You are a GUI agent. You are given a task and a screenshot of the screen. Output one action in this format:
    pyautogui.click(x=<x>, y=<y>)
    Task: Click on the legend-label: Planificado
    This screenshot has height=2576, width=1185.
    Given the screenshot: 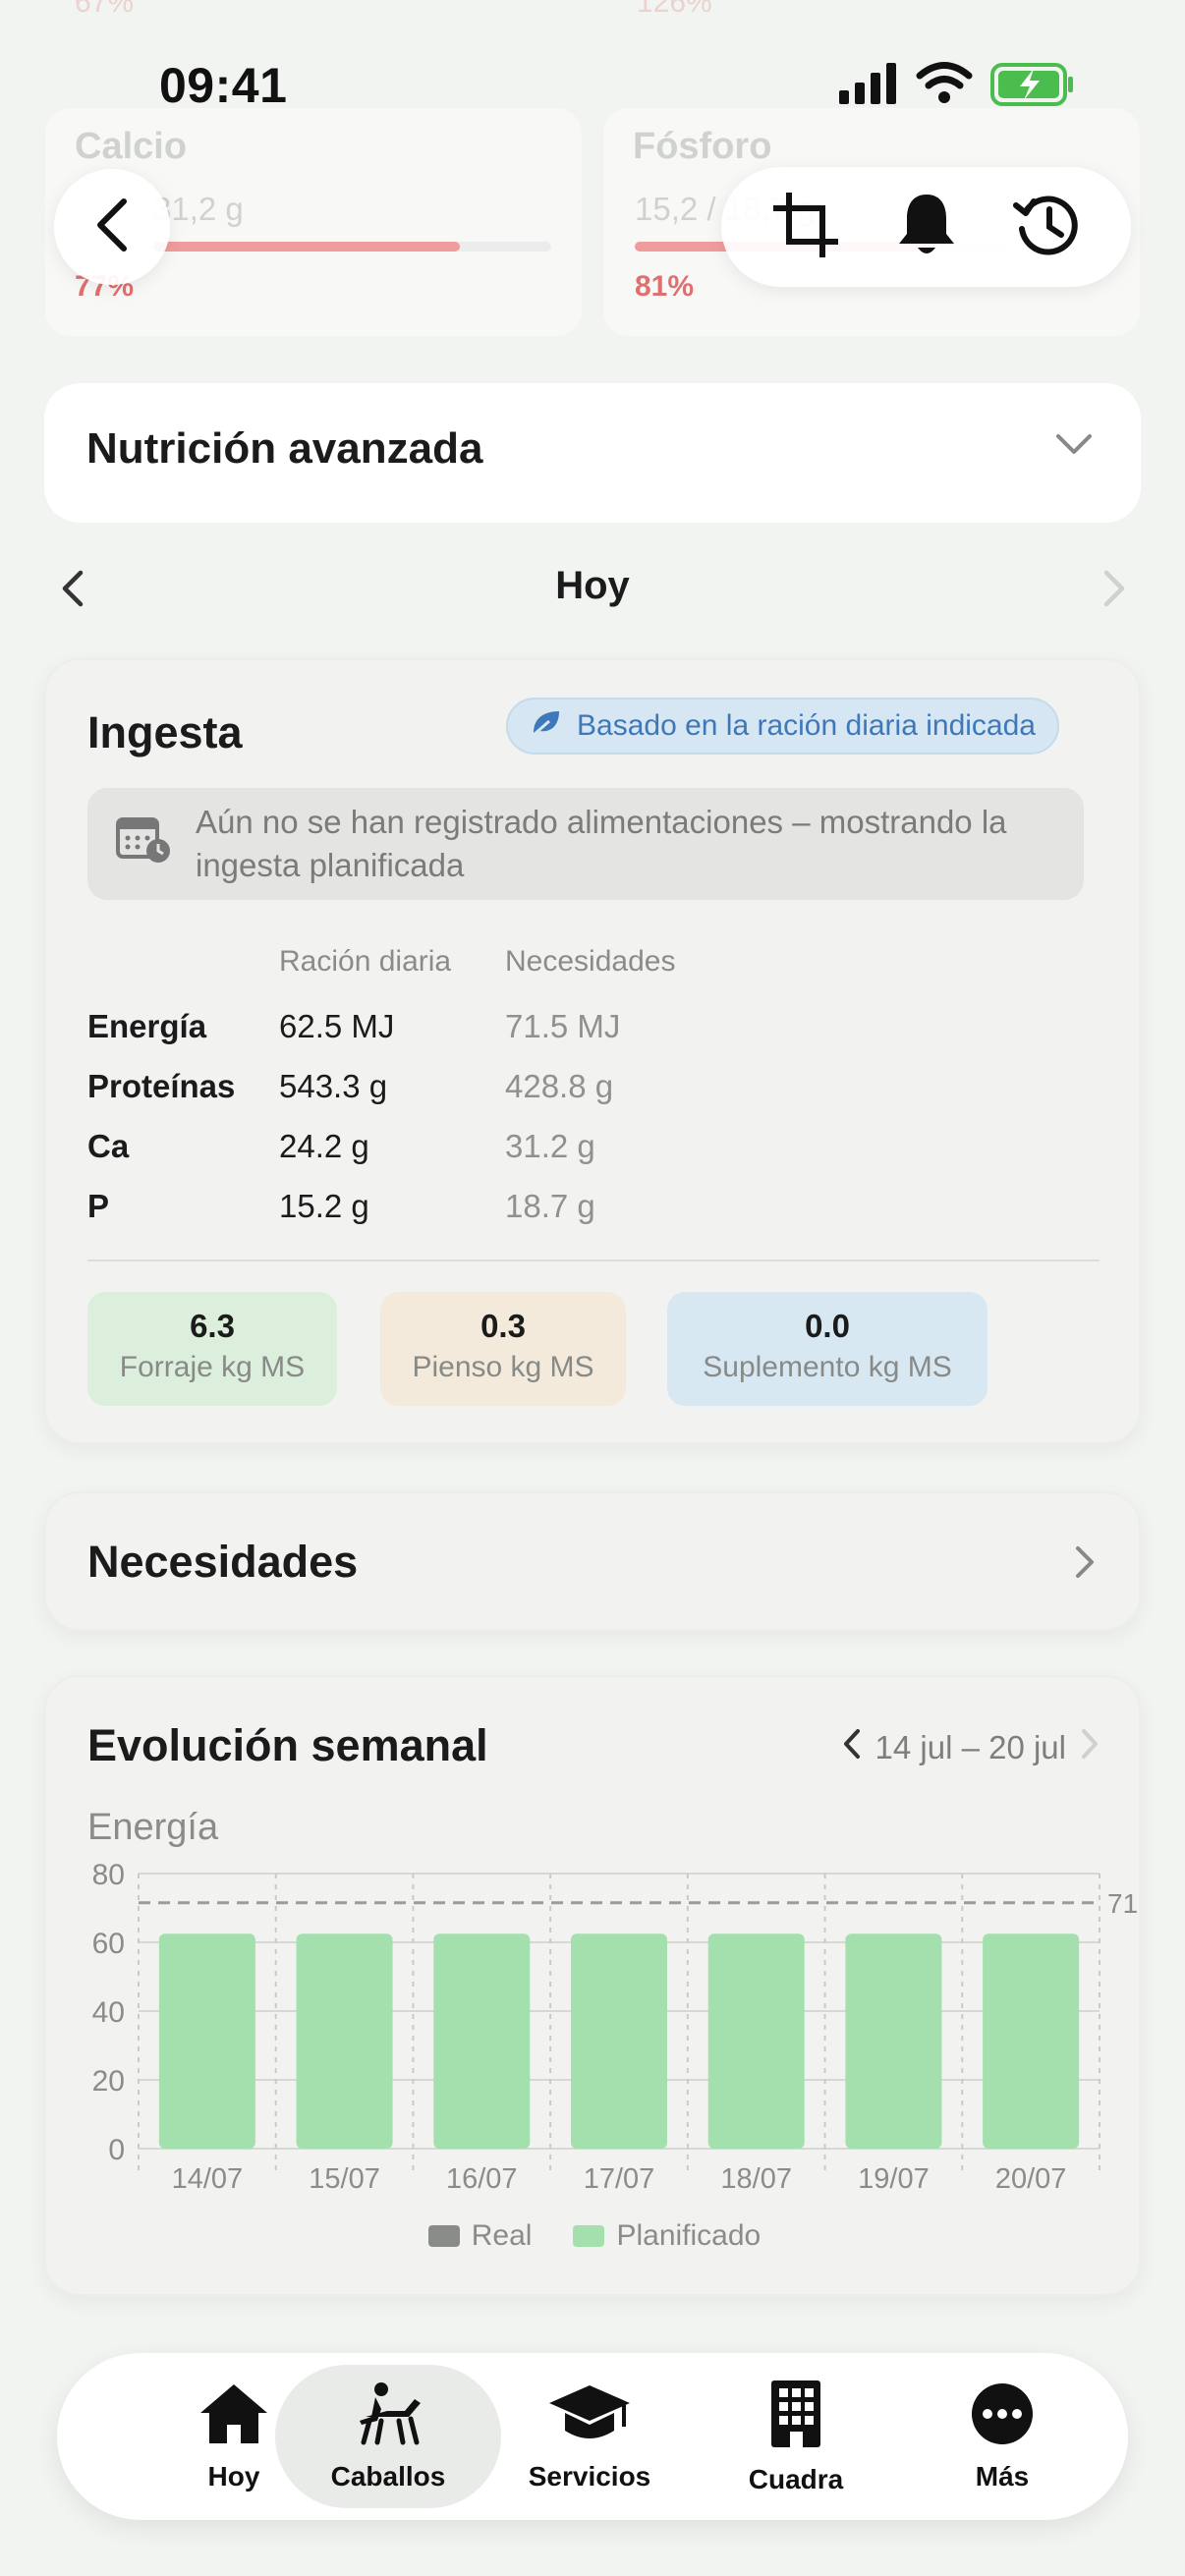 What is the action you would take?
    pyautogui.click(x=689, y=2235)
    